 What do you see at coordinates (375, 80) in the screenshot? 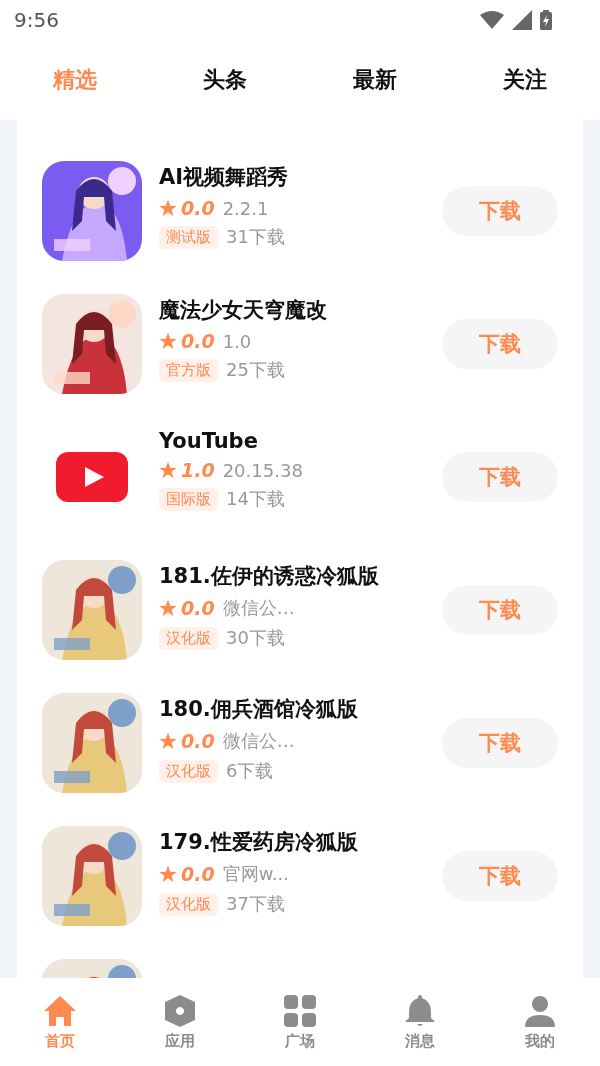
I see `tab: 最新` at bounding box center [375, 80].